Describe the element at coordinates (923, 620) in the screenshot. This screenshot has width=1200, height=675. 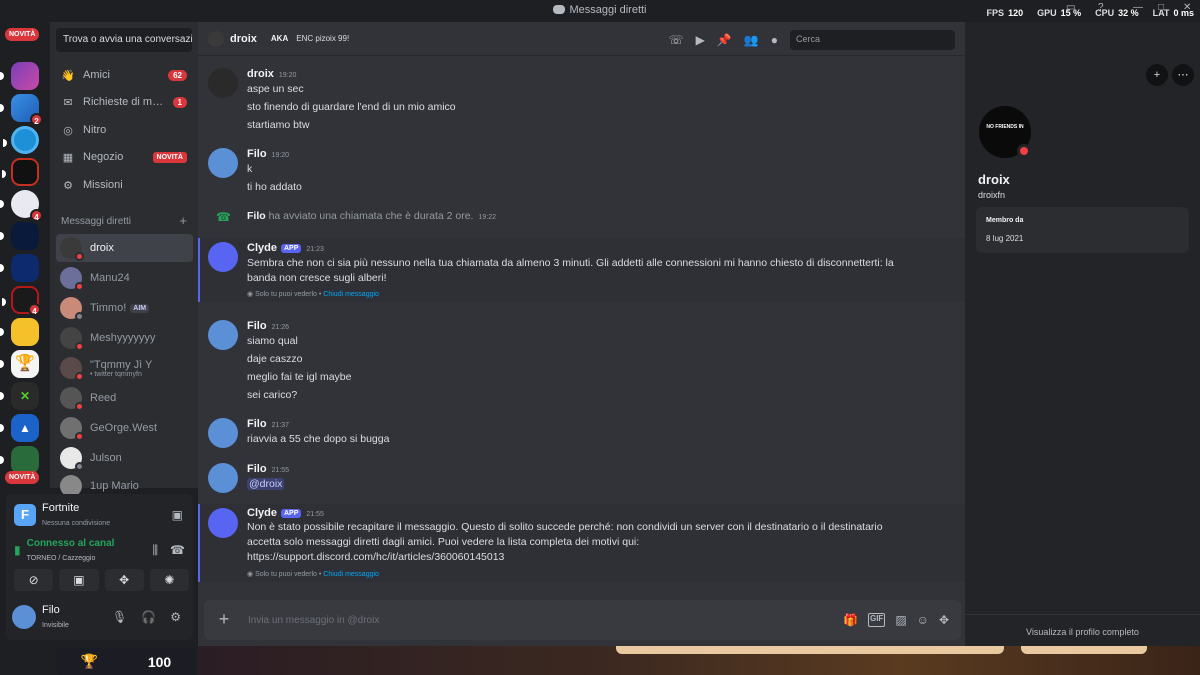
I see `emoji-icon: ☺` at that location.